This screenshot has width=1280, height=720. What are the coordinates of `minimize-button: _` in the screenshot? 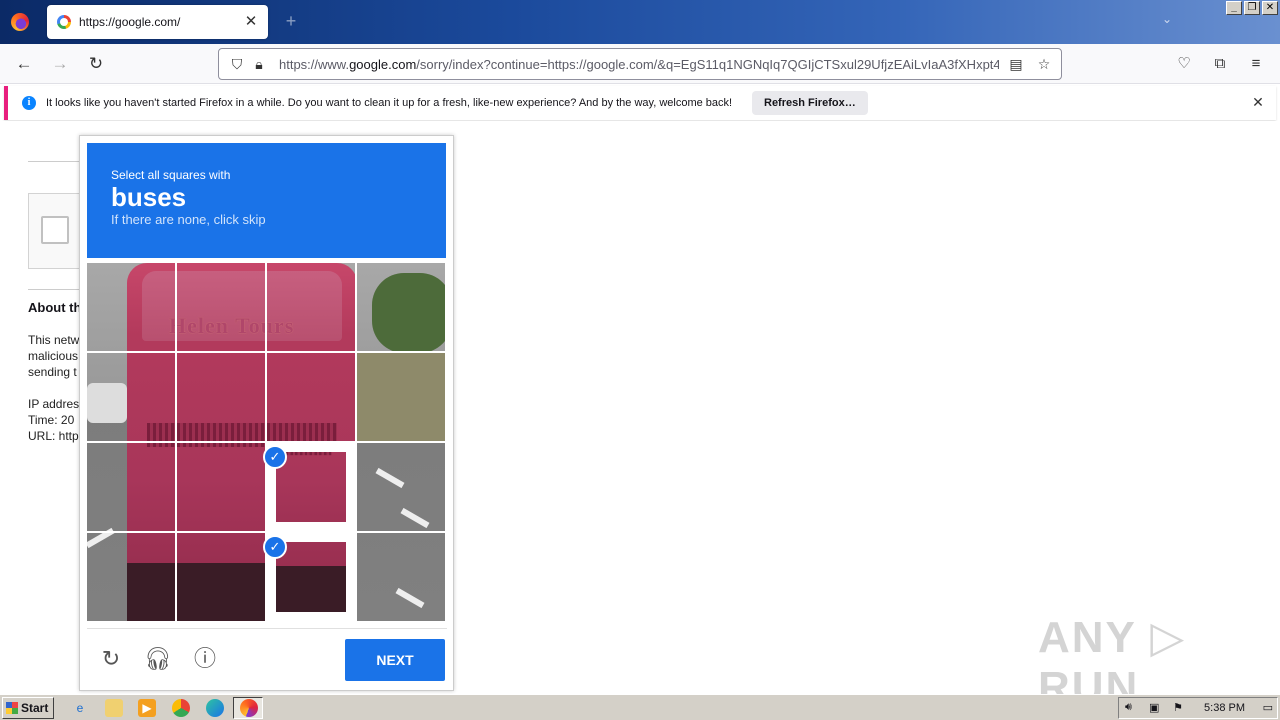 It's located at (1234, 8).